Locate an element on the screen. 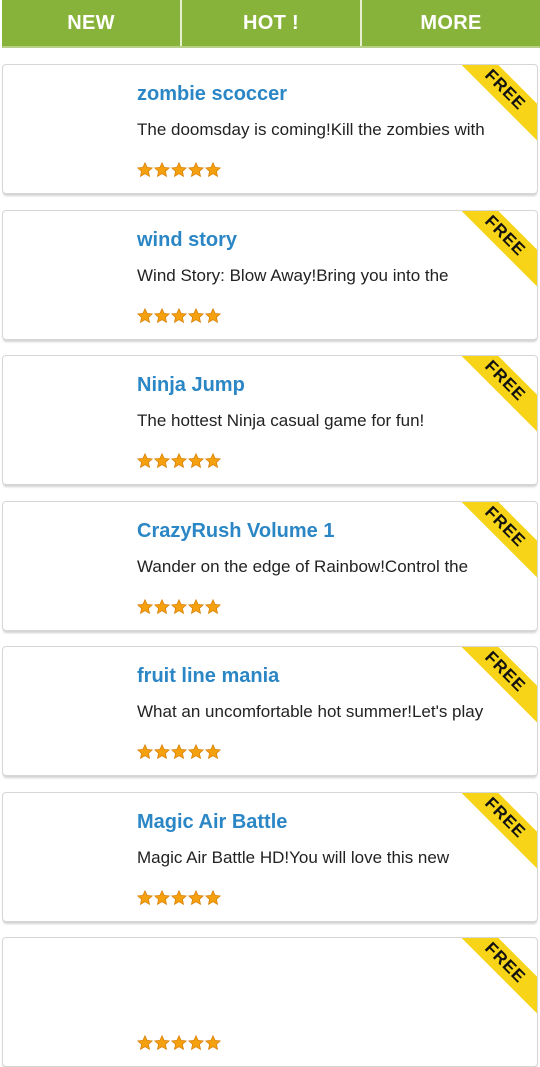  app-title: Magic Air Battle is located at coordinates (212, 821).